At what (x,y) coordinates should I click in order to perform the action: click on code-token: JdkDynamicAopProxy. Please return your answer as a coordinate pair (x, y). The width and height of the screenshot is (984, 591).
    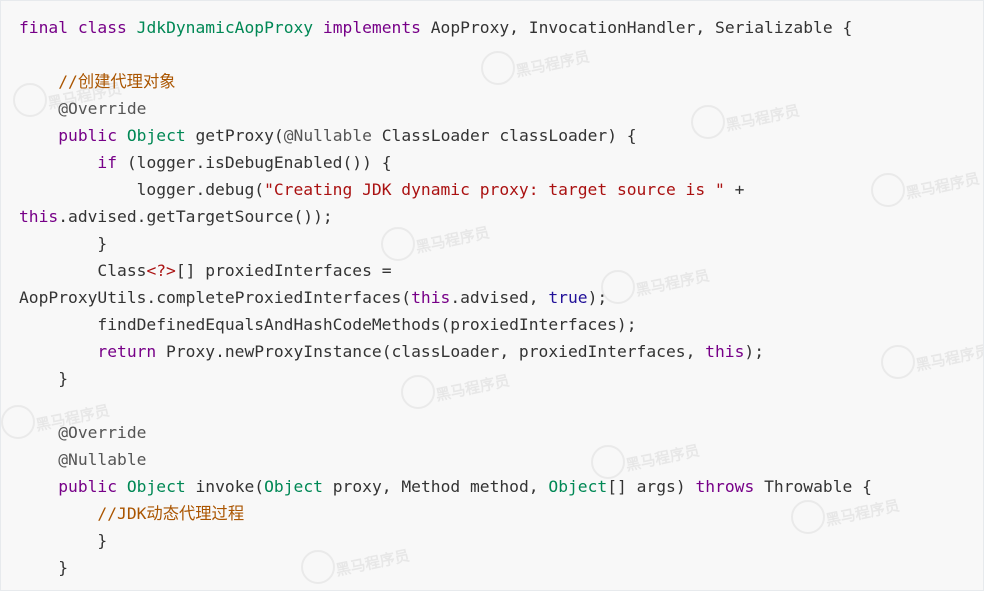
    Looking at the image, I should click on (225, 27).